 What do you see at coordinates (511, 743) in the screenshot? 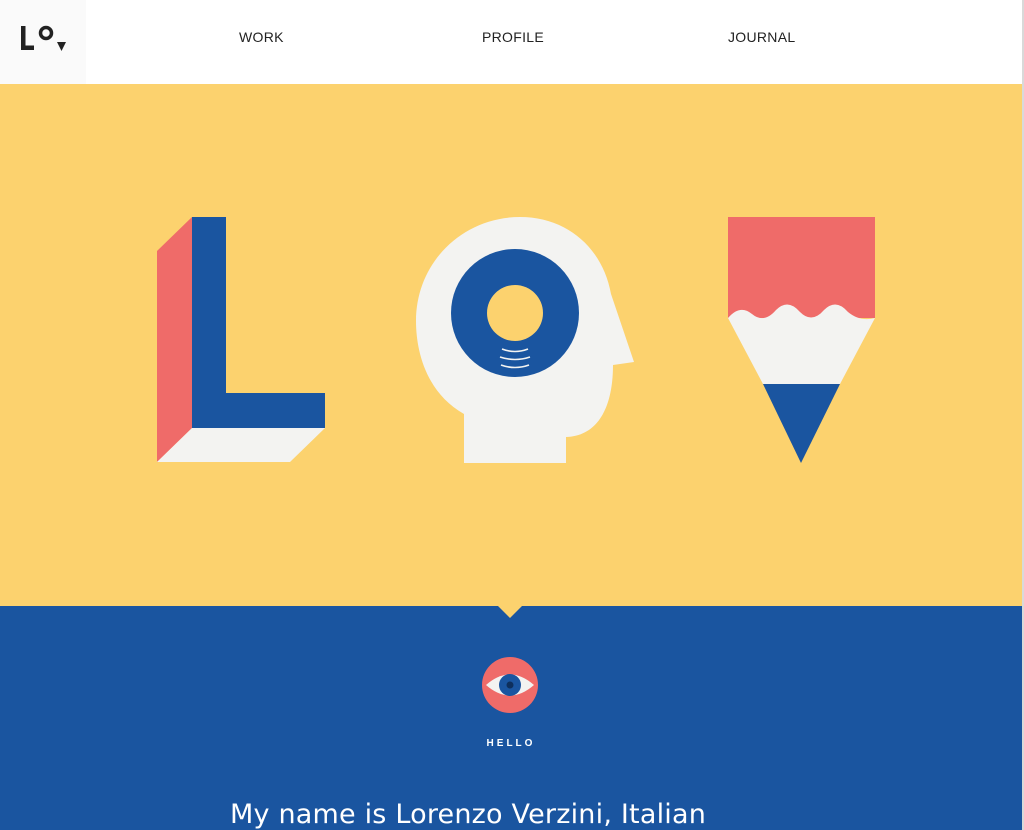
I see `section-label: HELLO` at bounding box center [511, 743].